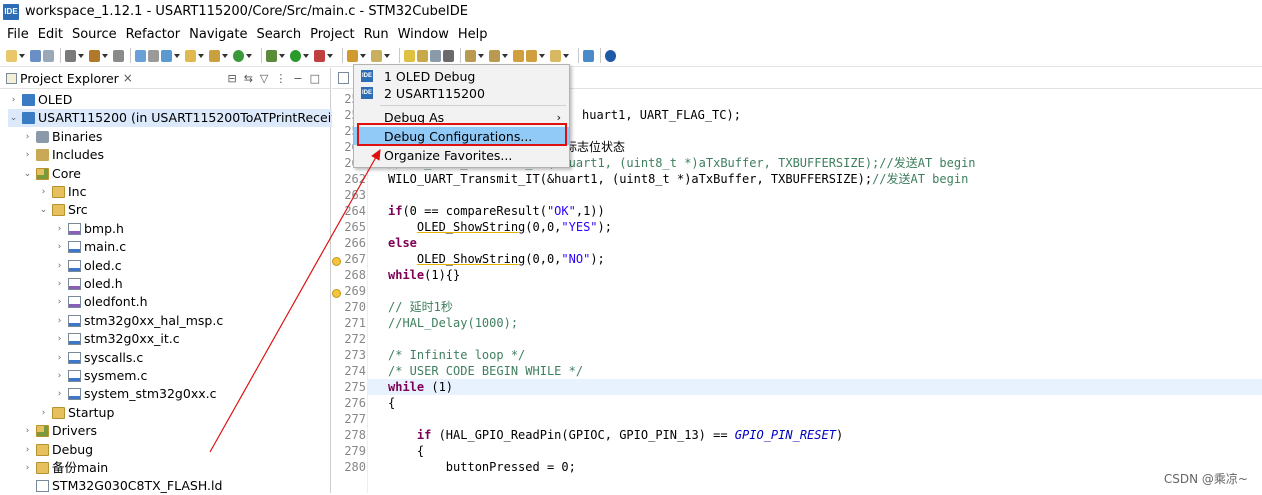 The image size is (1262, 495). What do you see at coordinates (63, 155) in the screenshot?
I see `tree-item: › Includes` at bounding box center [63, 155].